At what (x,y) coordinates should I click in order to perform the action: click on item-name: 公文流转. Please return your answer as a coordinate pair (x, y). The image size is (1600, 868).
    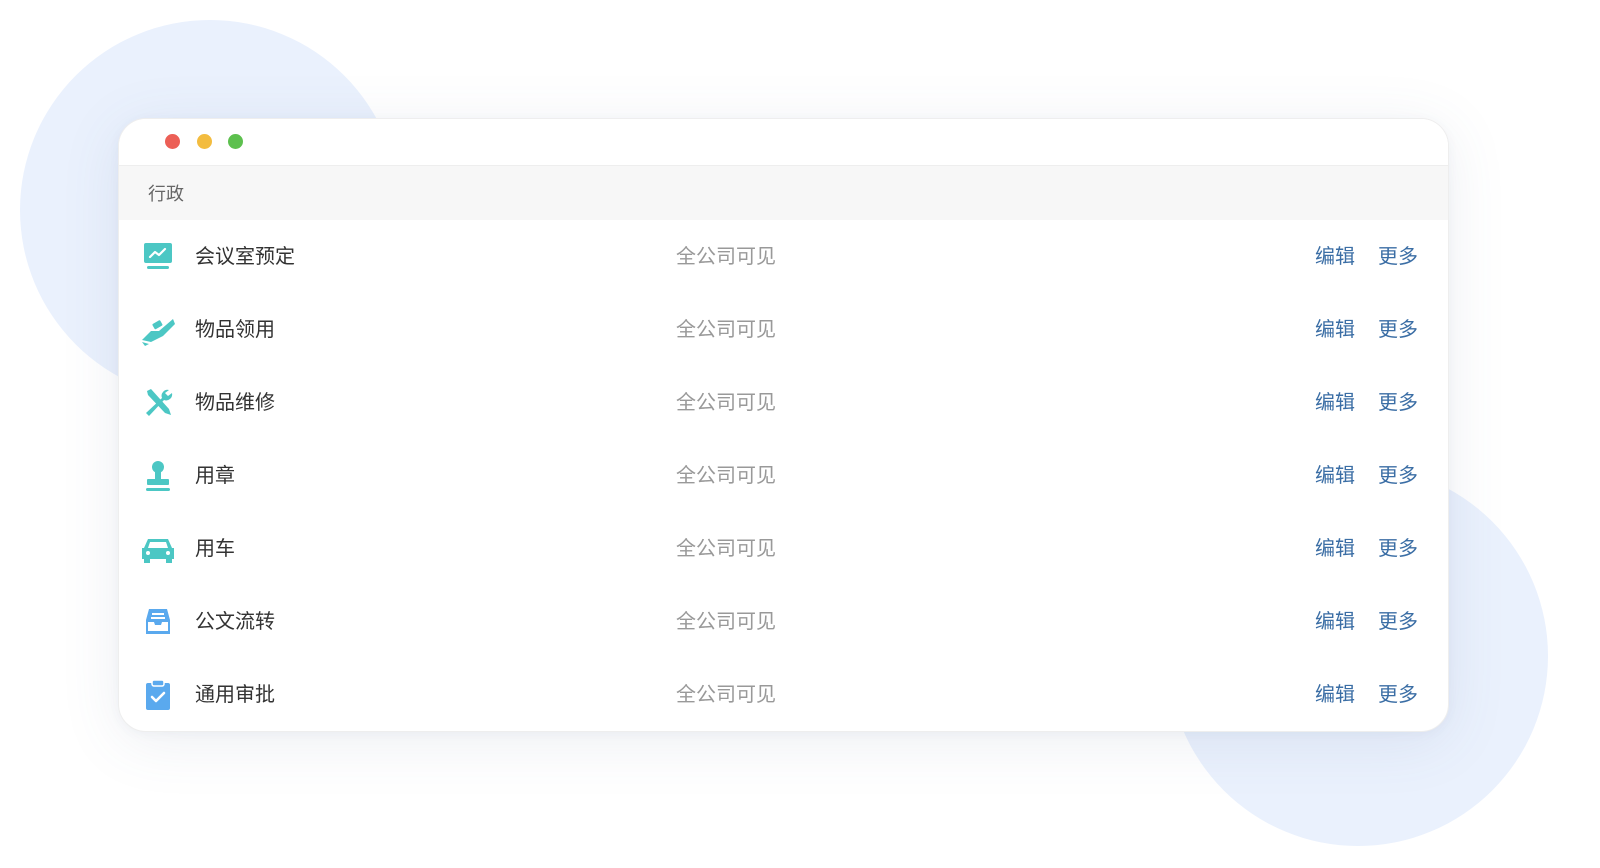
    Looking at the image, I should click on (235, 621).